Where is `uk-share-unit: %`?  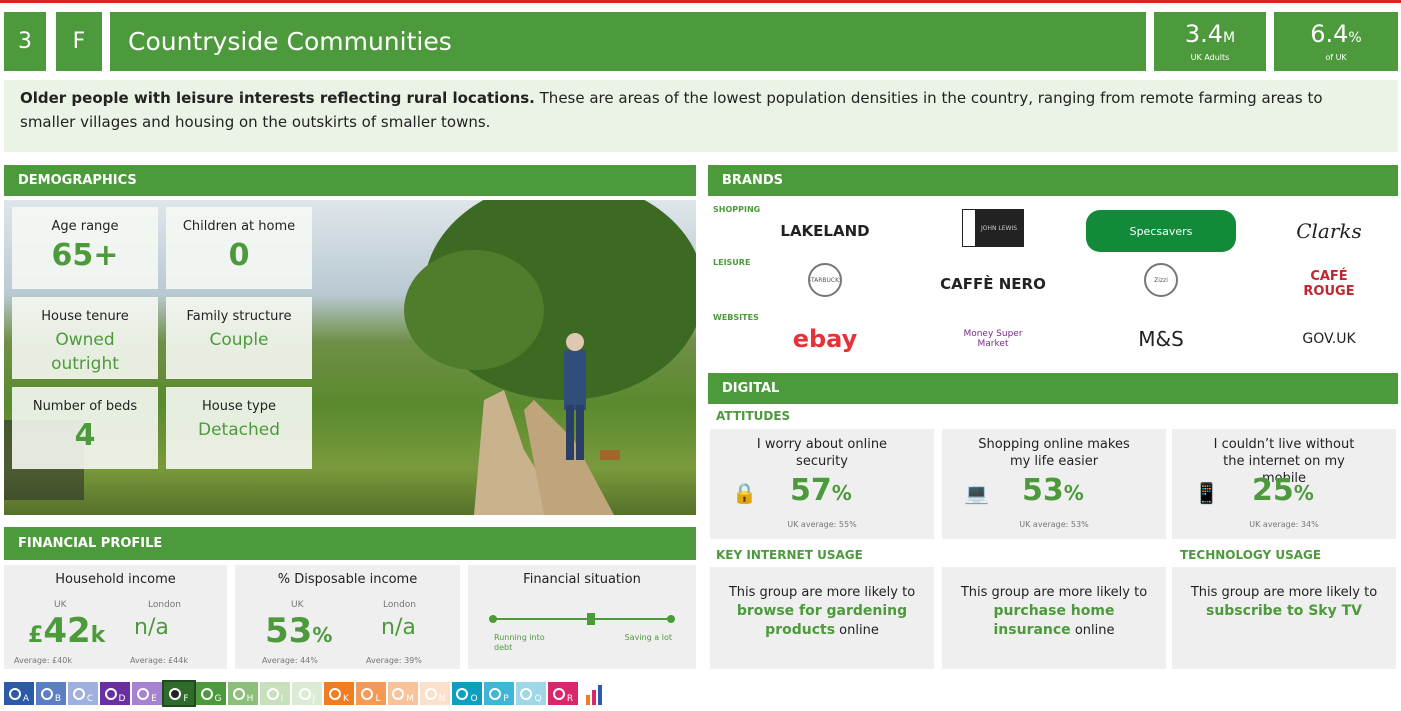 uk-share-unit: % is located at coordinates (1355, 38).